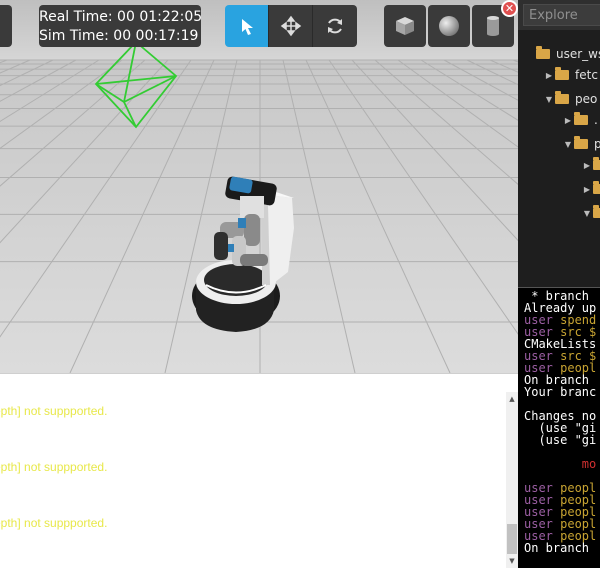  I want to click on sphere-shape-button, so click(449, 26).